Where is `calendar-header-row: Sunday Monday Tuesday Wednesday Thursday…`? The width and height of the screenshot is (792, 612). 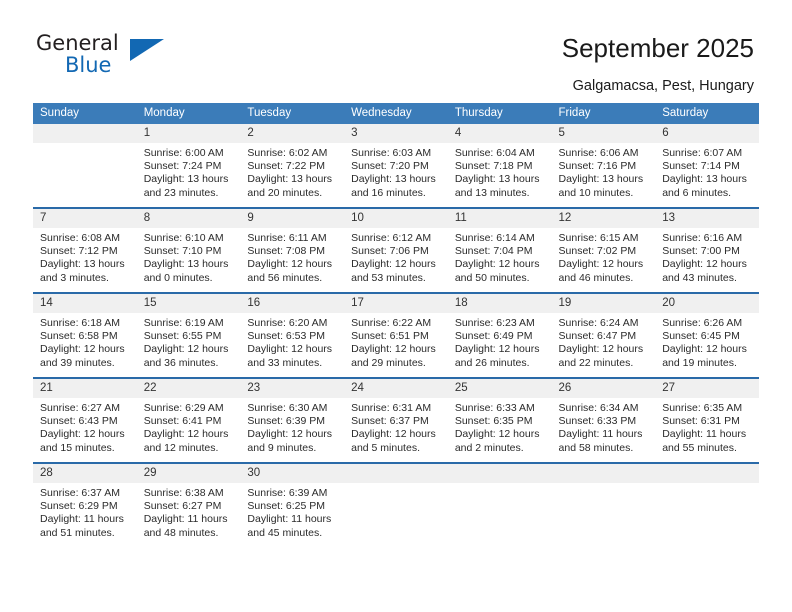
calendar-header-row: Sunday Monday Tuesday Wednesday Thursday… is located at coordinates (396, 113).